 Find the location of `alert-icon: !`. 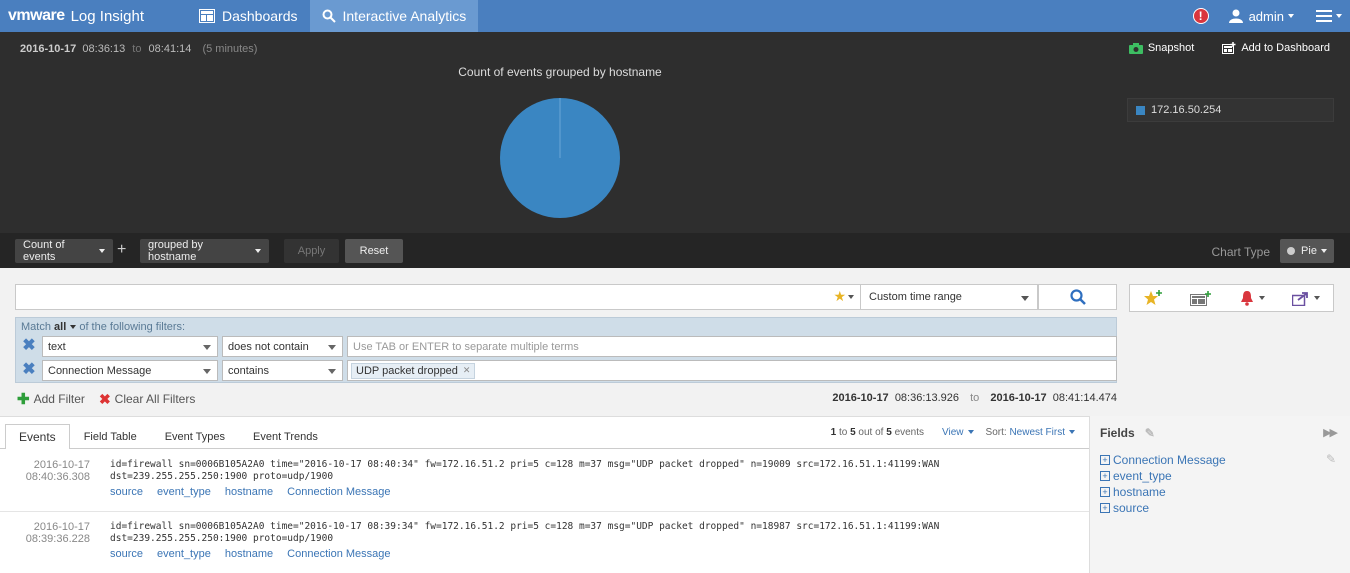

alert-icon: ! is located at coordinates (1200, 16).